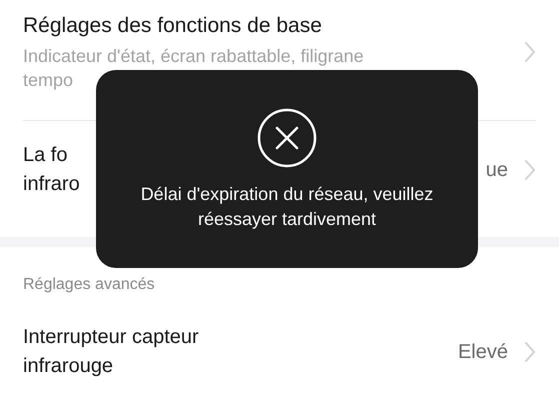 This screenshot has height=411, width=559. I want to click on setting-title: La fo, so click(45, 155).